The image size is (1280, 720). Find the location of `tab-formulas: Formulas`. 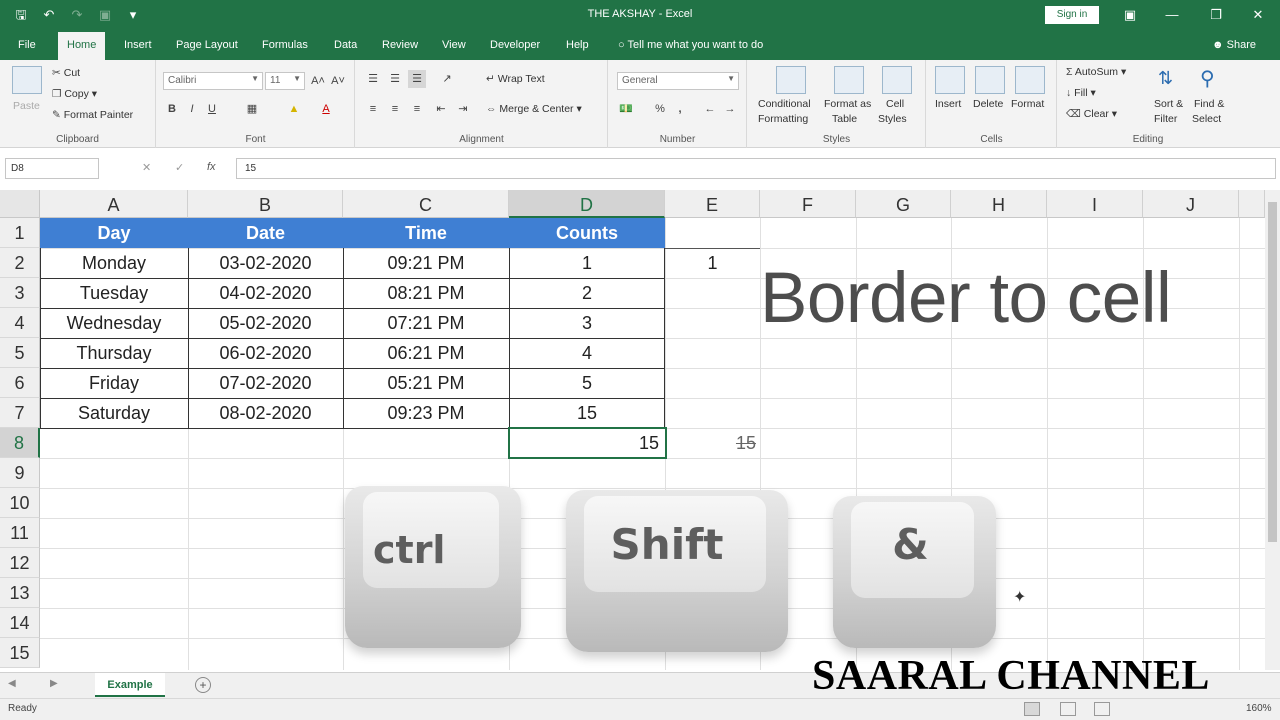

tab-formulas: Formulas is located at coordinates (285, 45).